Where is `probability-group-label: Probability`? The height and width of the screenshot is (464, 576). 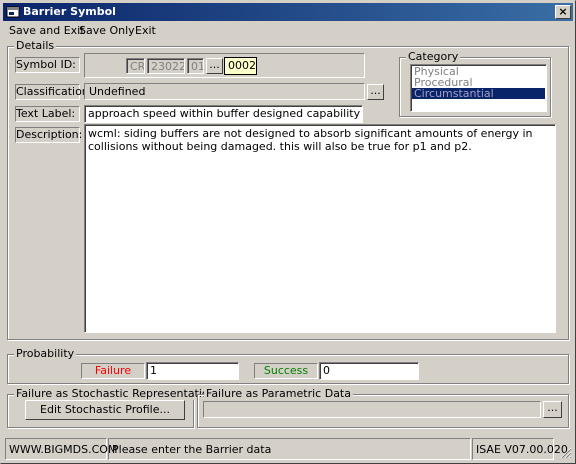 probability-group-label: Probability is located at coordinates (45, 353).